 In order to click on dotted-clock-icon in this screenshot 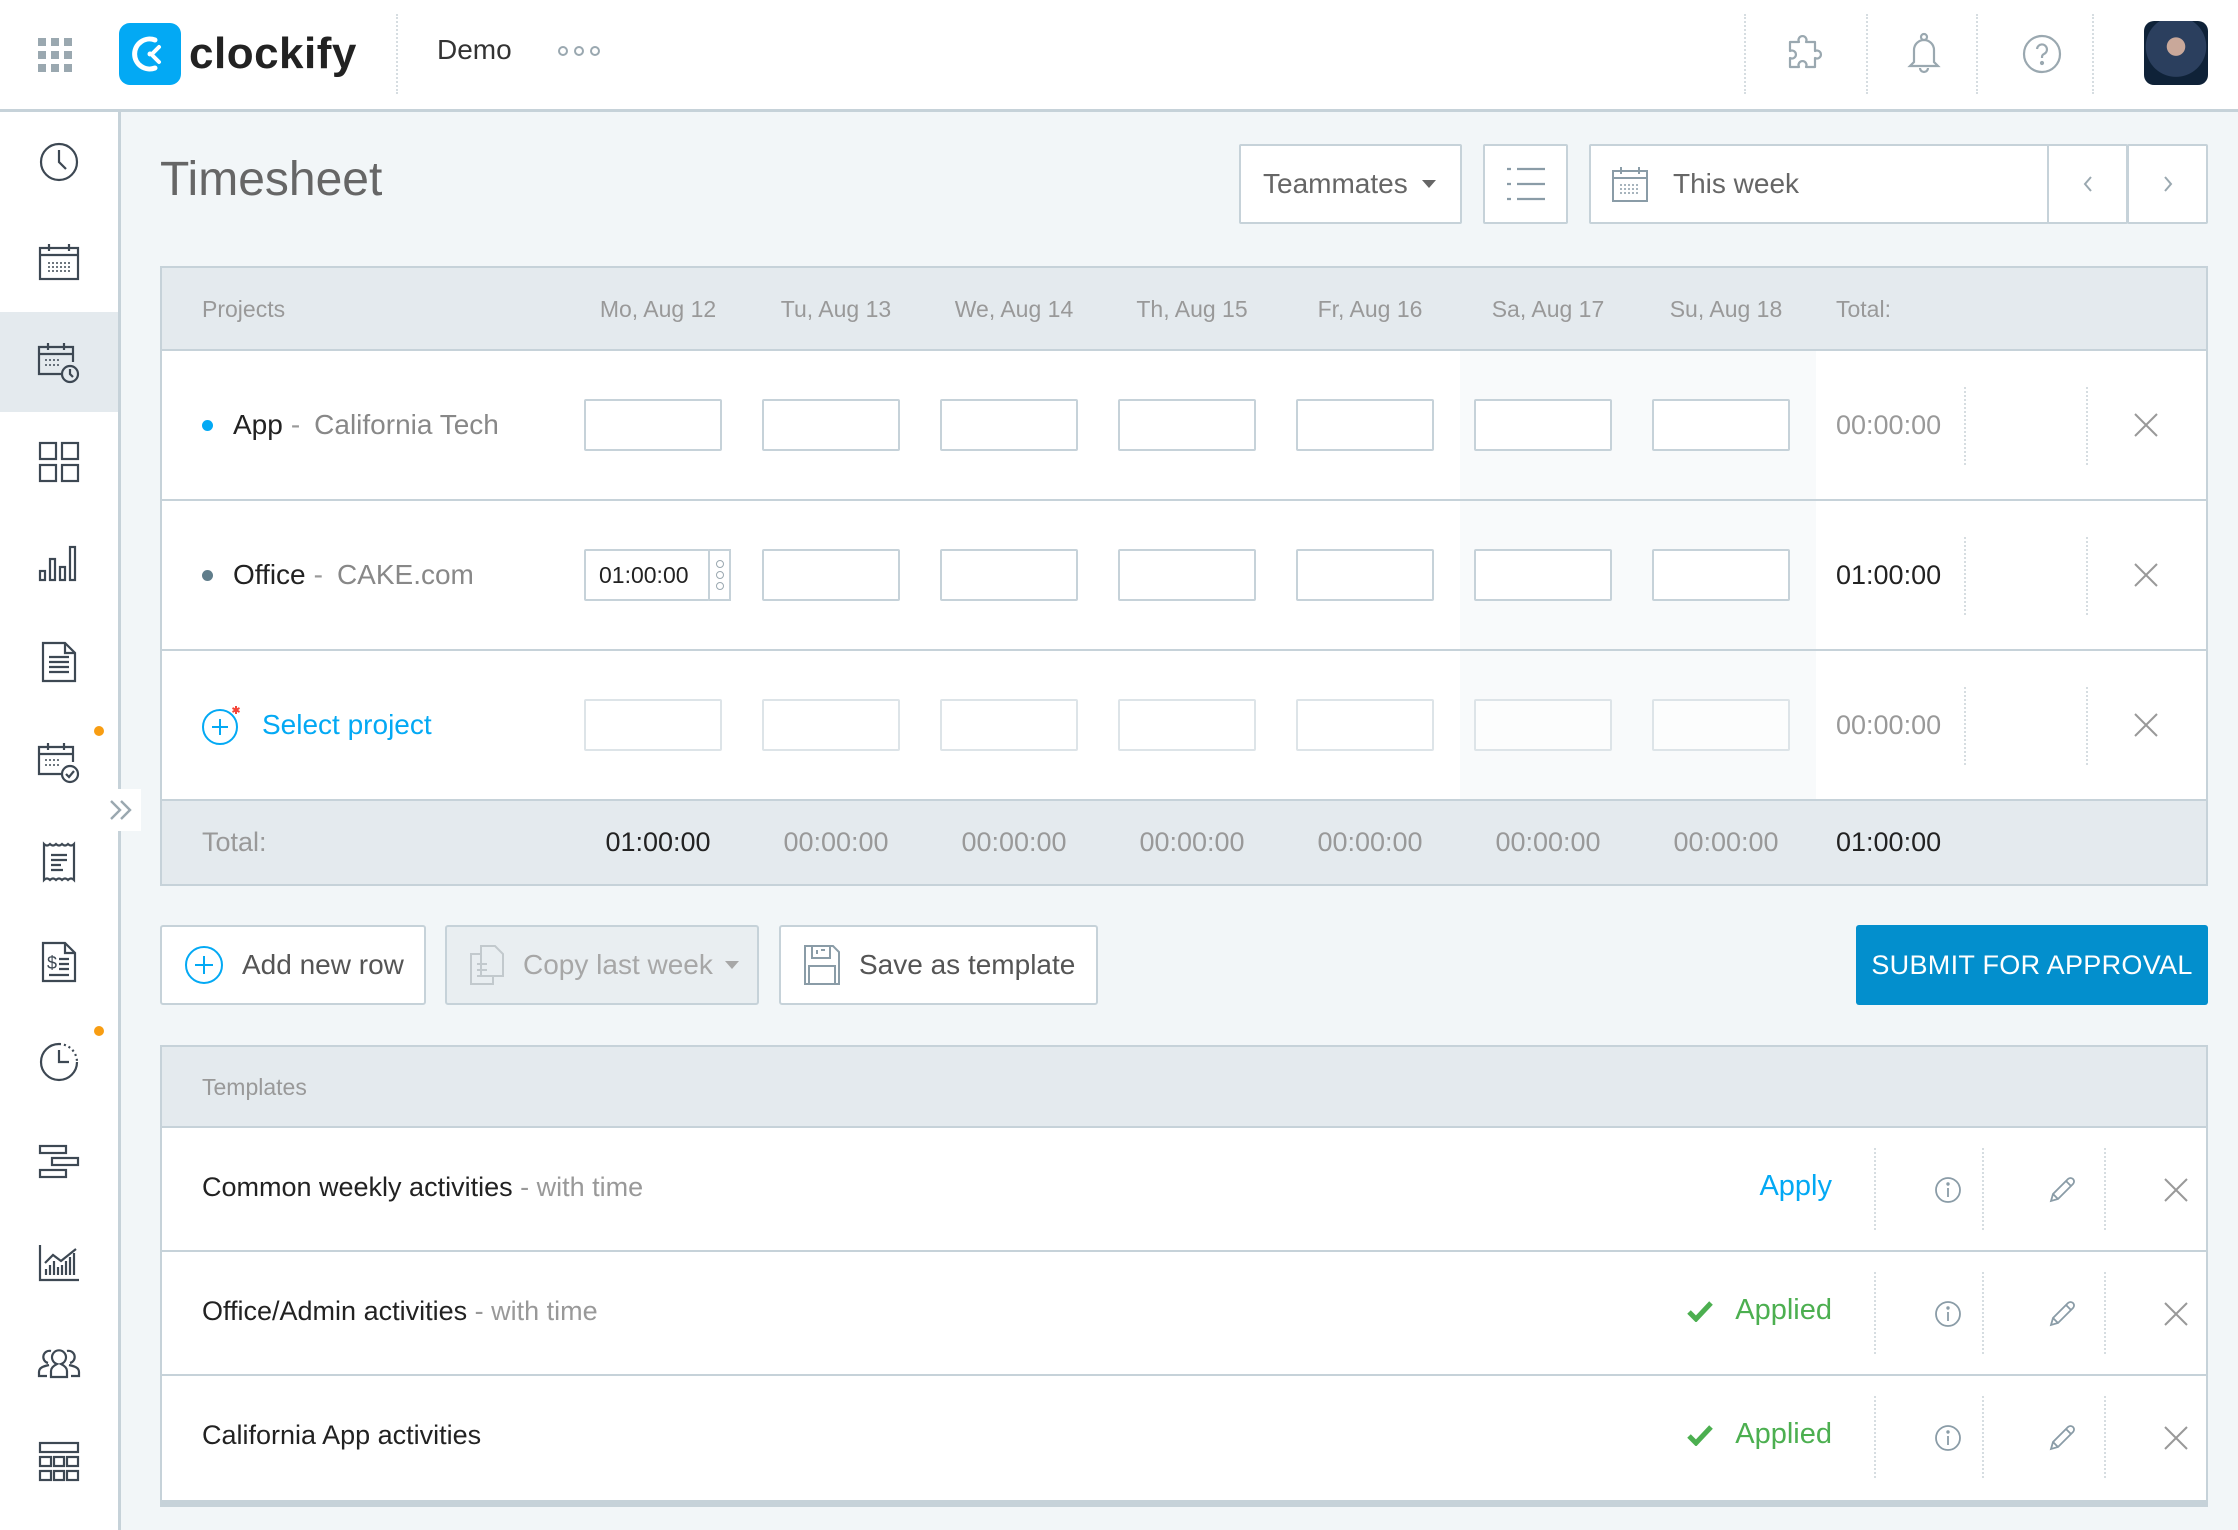, I will do `click(59, 1062)`.